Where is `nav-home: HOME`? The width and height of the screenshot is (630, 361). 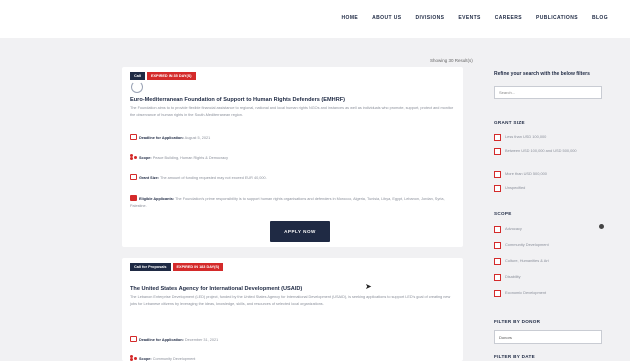 nav-home: HOME is located at coordinates (350, 18).